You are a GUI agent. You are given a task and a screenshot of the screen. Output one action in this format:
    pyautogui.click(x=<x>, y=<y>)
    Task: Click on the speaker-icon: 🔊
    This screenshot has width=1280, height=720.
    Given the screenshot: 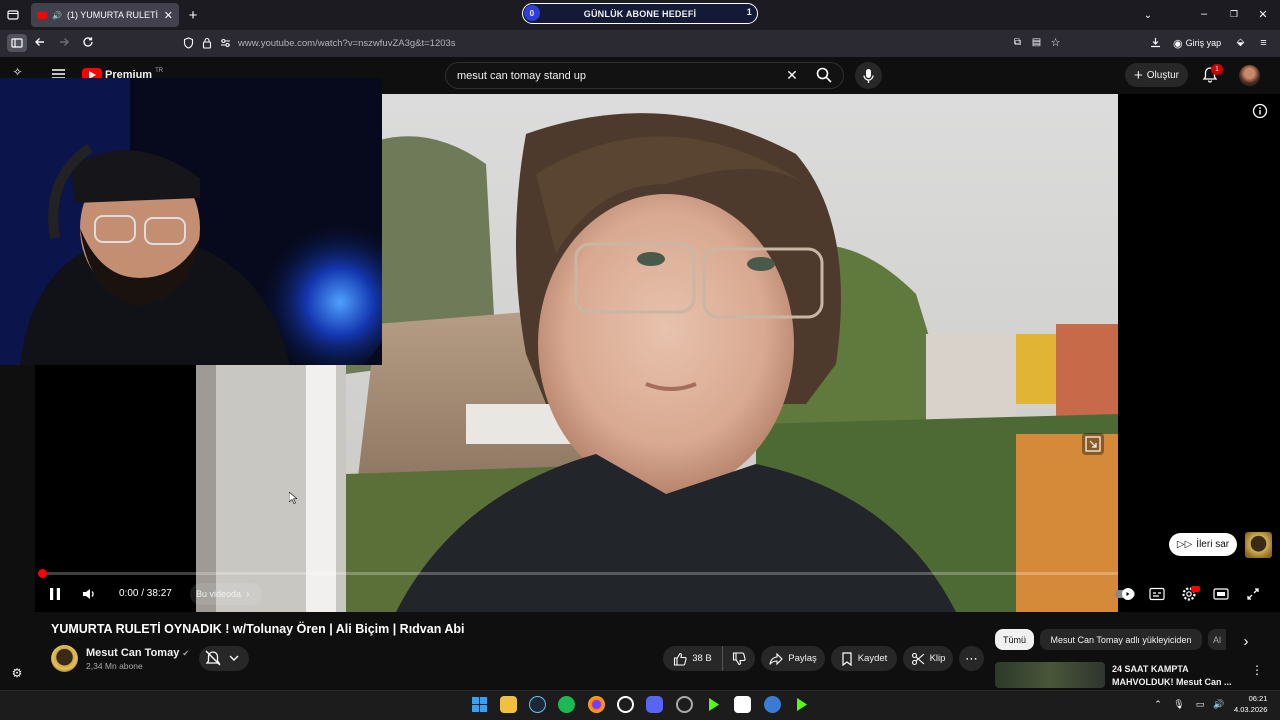 What is the action you would take?
    pyautogui.click(x=57, y=15)
    